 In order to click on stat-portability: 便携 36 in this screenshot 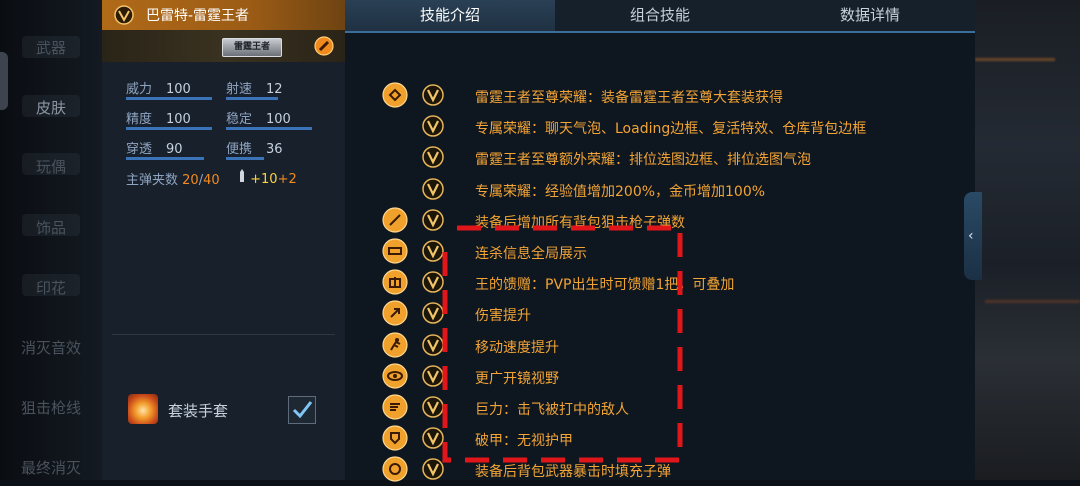, I will do `click(269, 149)`.